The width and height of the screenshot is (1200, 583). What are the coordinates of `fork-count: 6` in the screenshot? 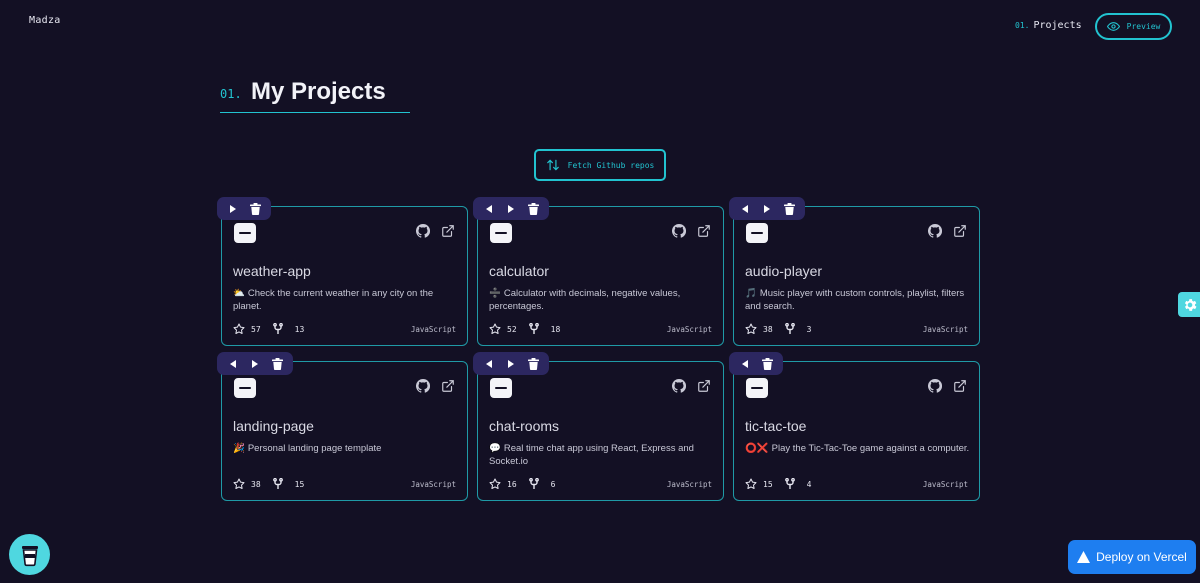 It's located at (553, 484).